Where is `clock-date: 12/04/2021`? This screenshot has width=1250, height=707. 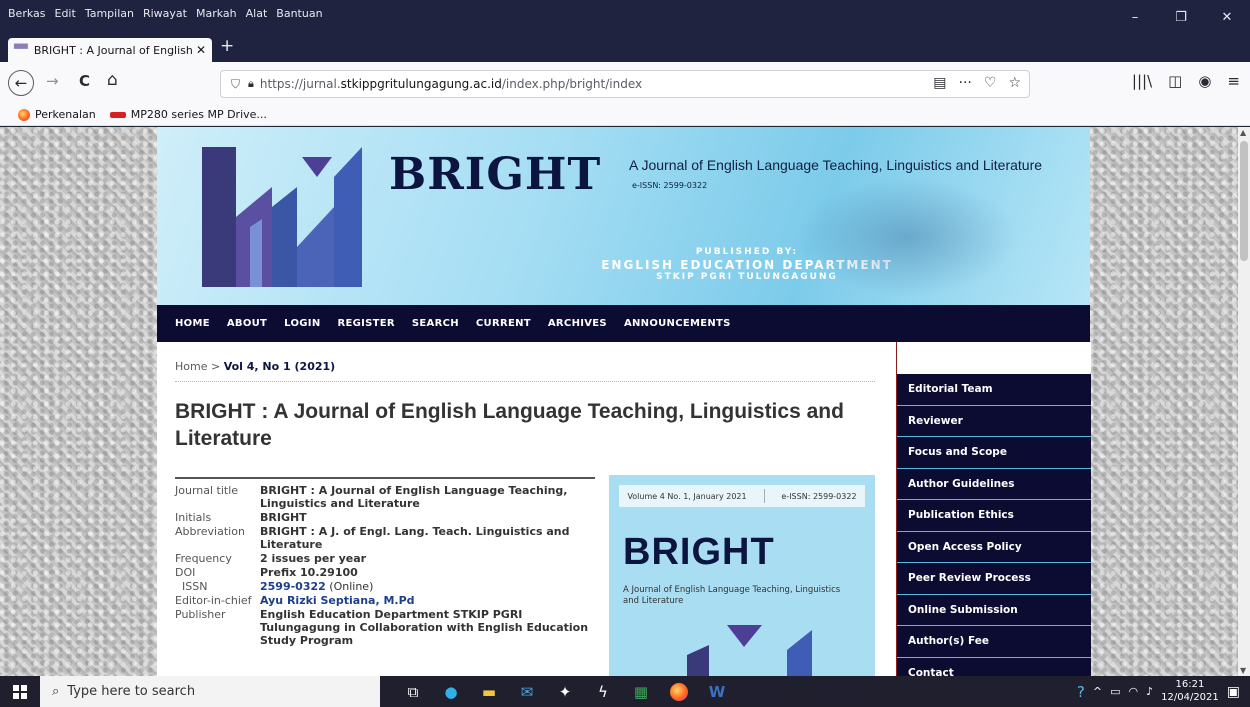 clock-date: 12/04/2021 is located at coordinates (1190, 697).